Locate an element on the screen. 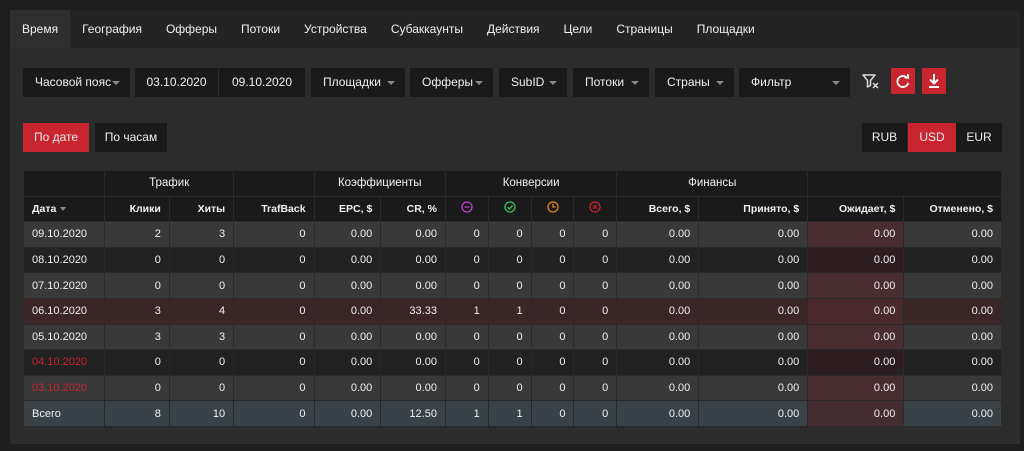 The image size is (1024, 451). streams-select: Потоки is located at coordinates (611, 82).